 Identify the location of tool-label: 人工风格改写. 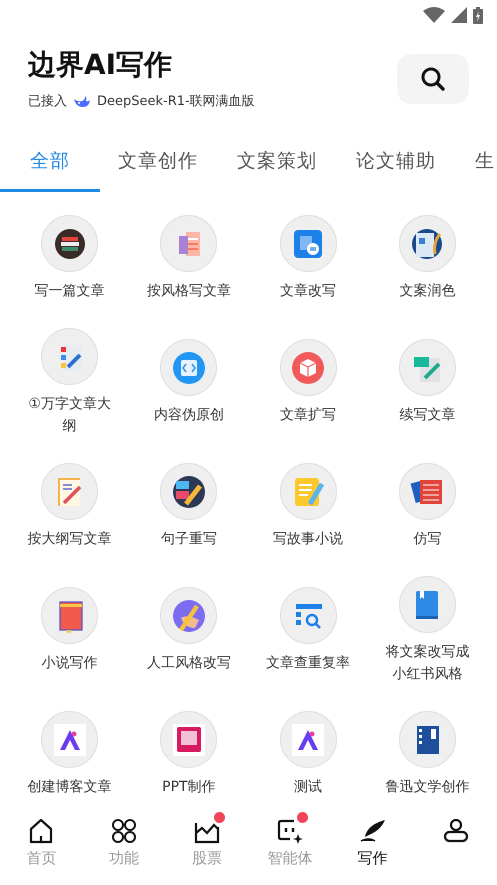
(188, 663).